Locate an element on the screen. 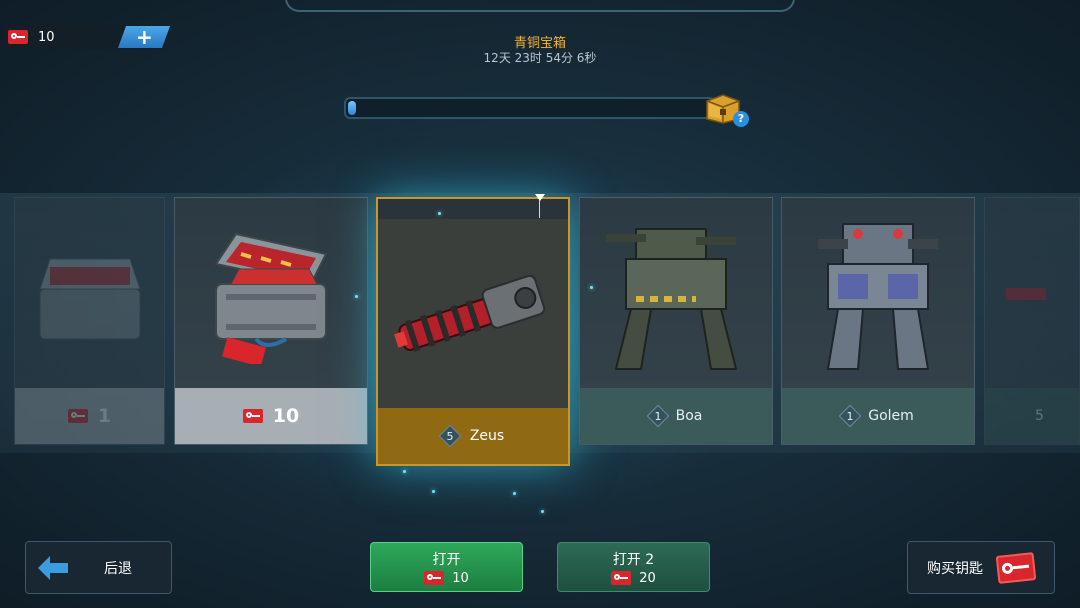 This screenshot has height=608, width=1080. back-label: 后退 is located at coordinates (118, 568).